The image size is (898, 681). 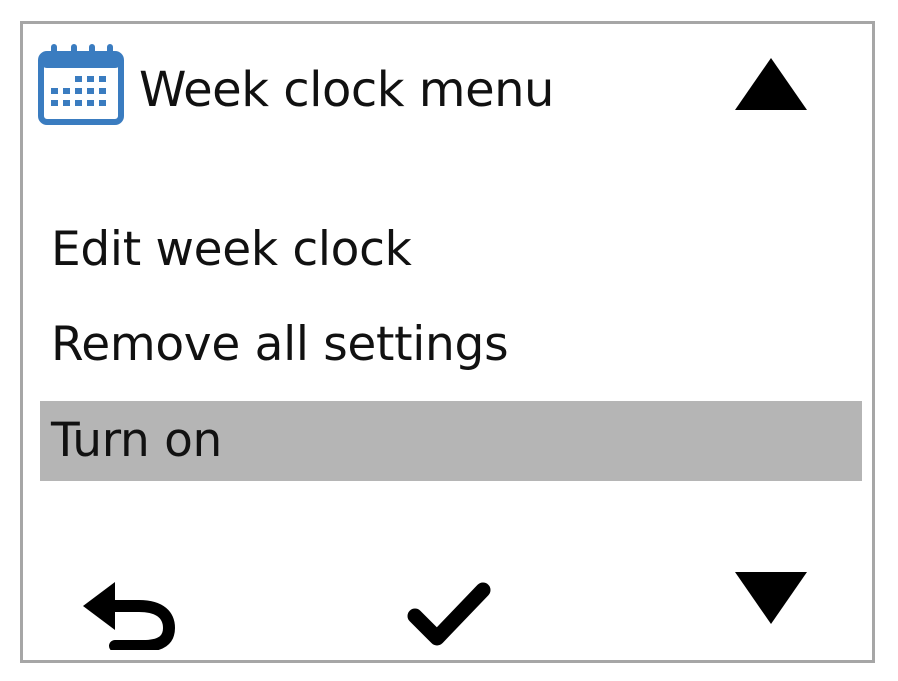 I want to click on triangle-up-icon, so click(x=771, y=84).